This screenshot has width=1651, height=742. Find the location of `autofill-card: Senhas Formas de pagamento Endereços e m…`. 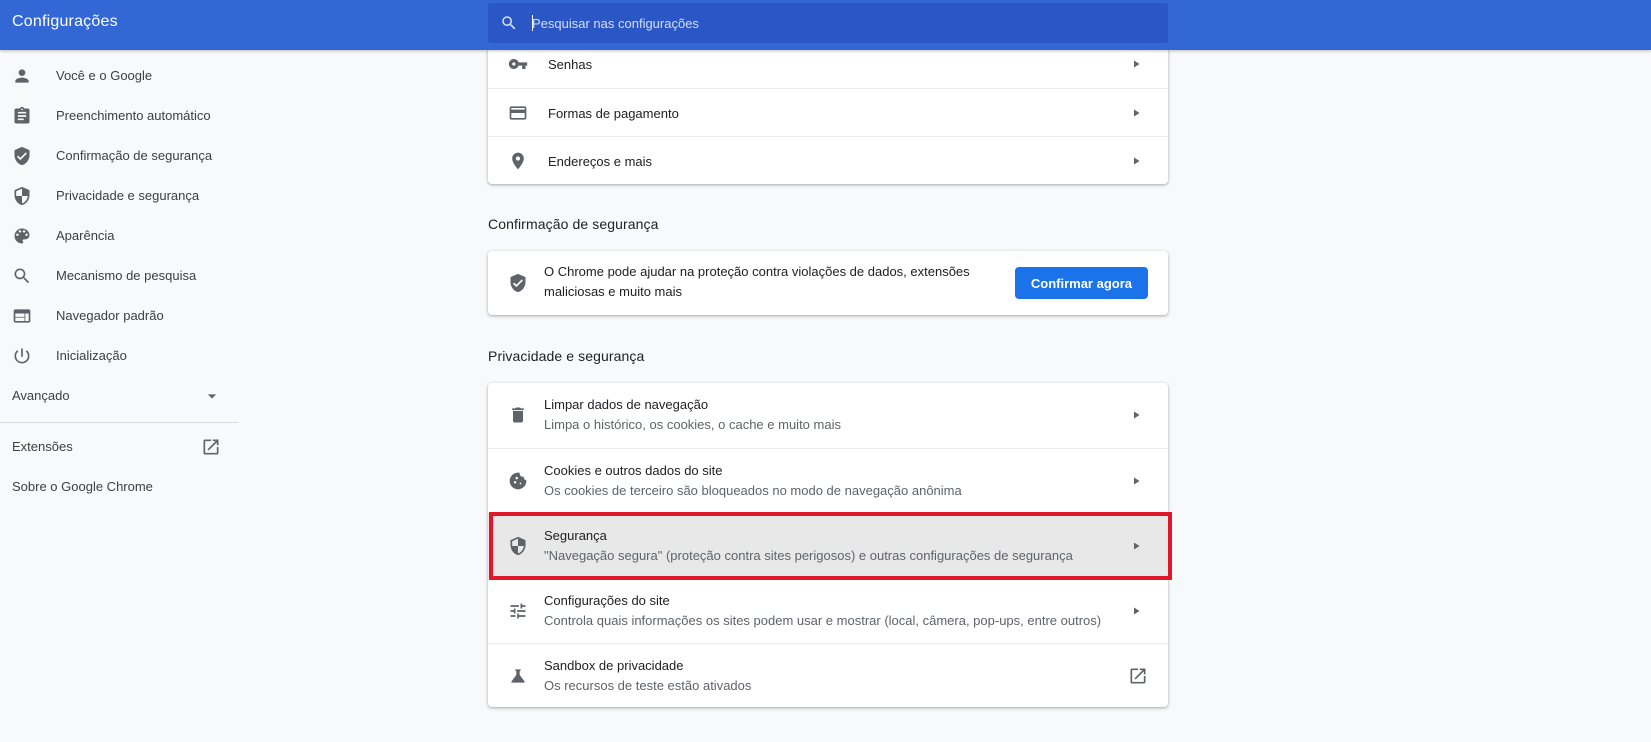

autofill-card: Senhas Formas de pagamento Endereços e m… is located at coordinates (828, 112).